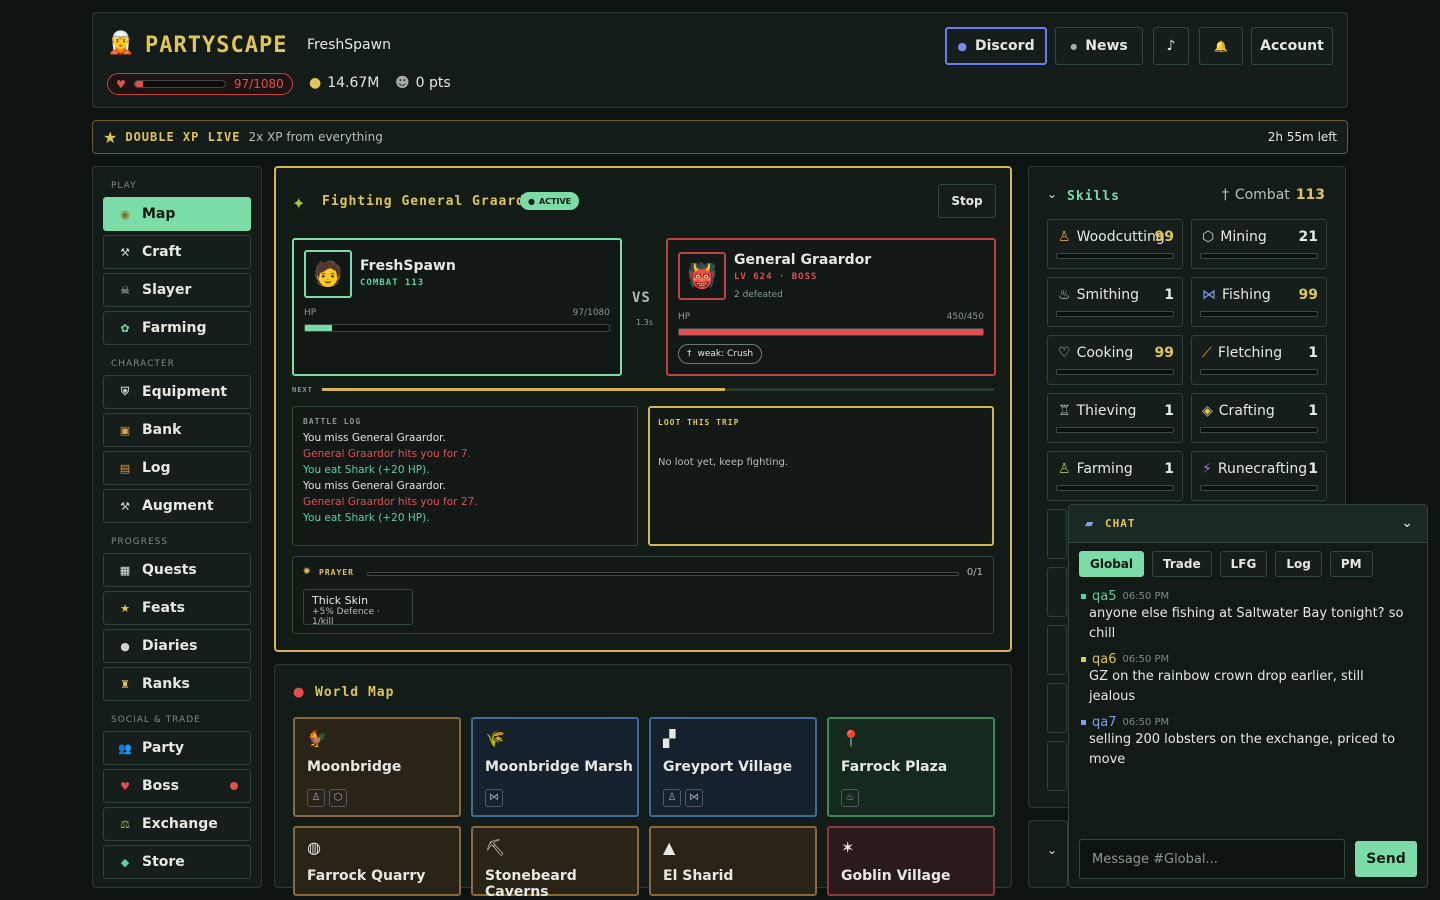 This screenshot has height=900, width=1440. What do you see at coordinates (1221, 46) in the screenshot?
I see `notifications-button: 🔔` at bounding box center [1221, 46].